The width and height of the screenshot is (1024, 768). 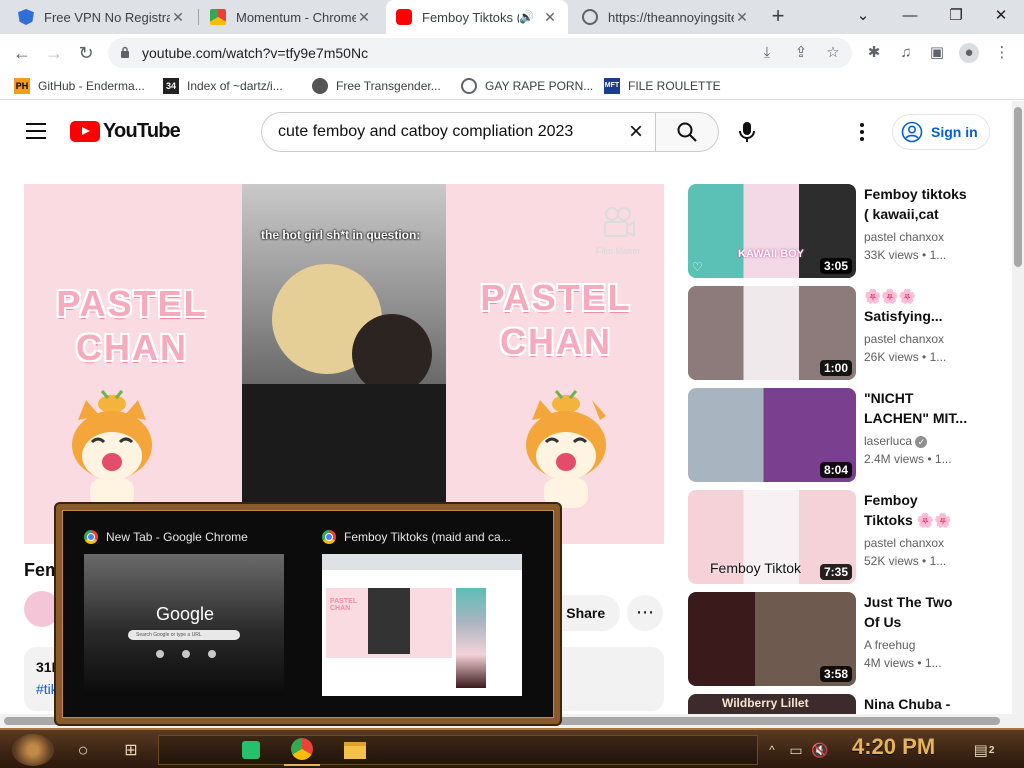 I want to click on forward-button: →, so click(x=54, y=53).